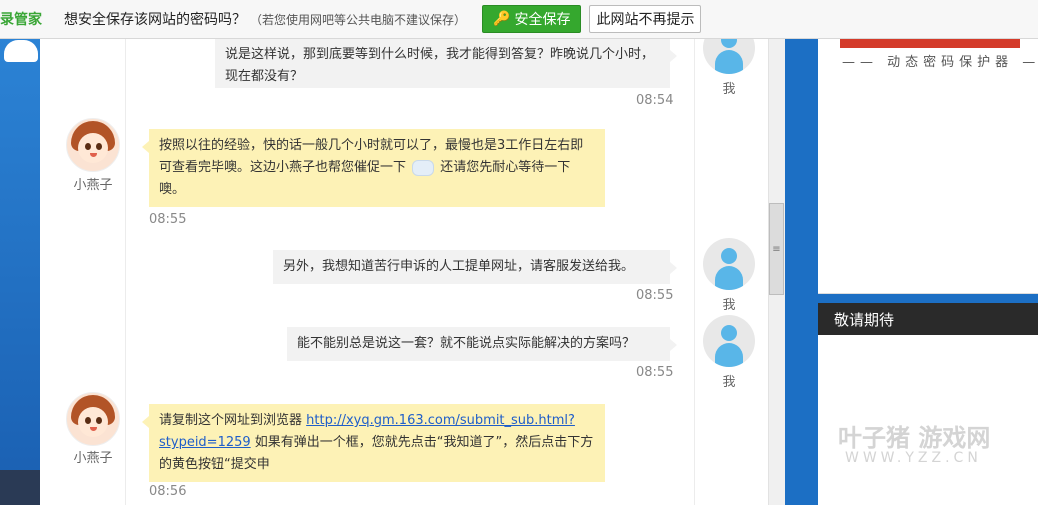 The height and width of the screenshot is (505, 1038). Describe the element at coordinates (168, 491) in the screenshot. I see `message-time: 08:56` at that location.